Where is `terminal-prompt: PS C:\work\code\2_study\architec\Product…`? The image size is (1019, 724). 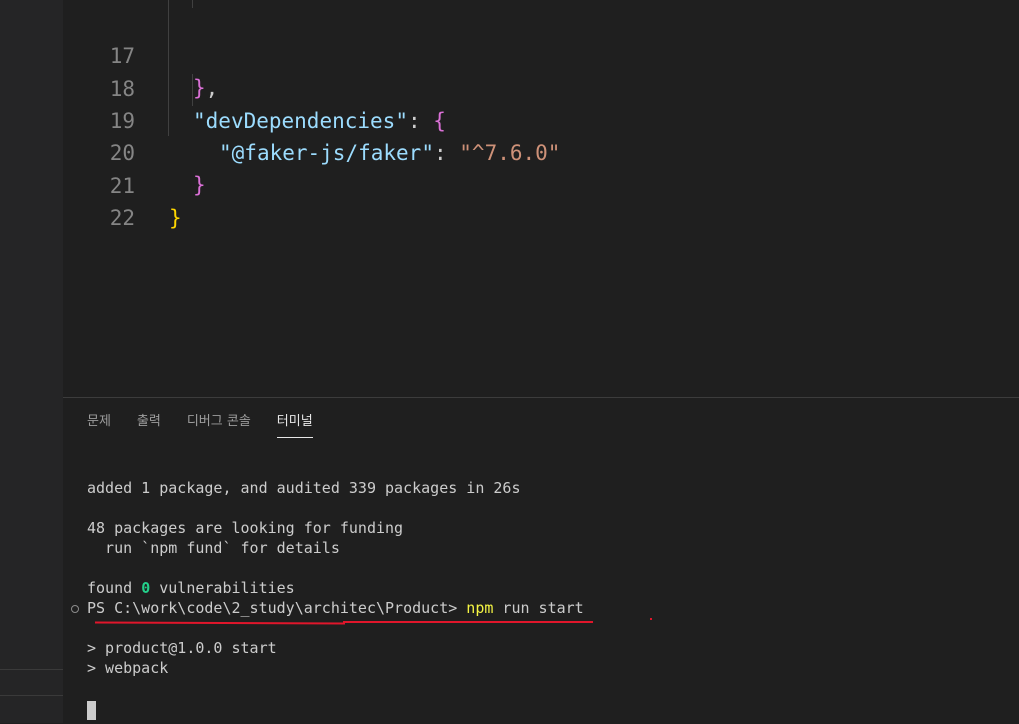 terminal-prompt: PS C:\work\code\2_study\architec\Product… is located at coordinates (277, 608).